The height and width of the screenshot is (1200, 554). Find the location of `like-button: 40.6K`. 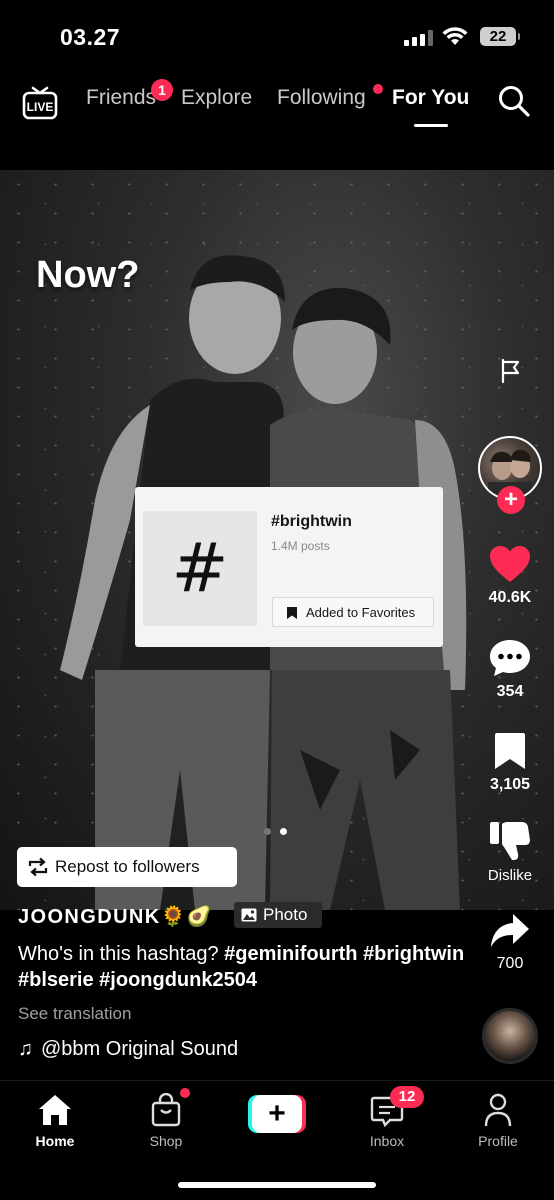

like-button: 40.6K is located at coordinates (510, 575).